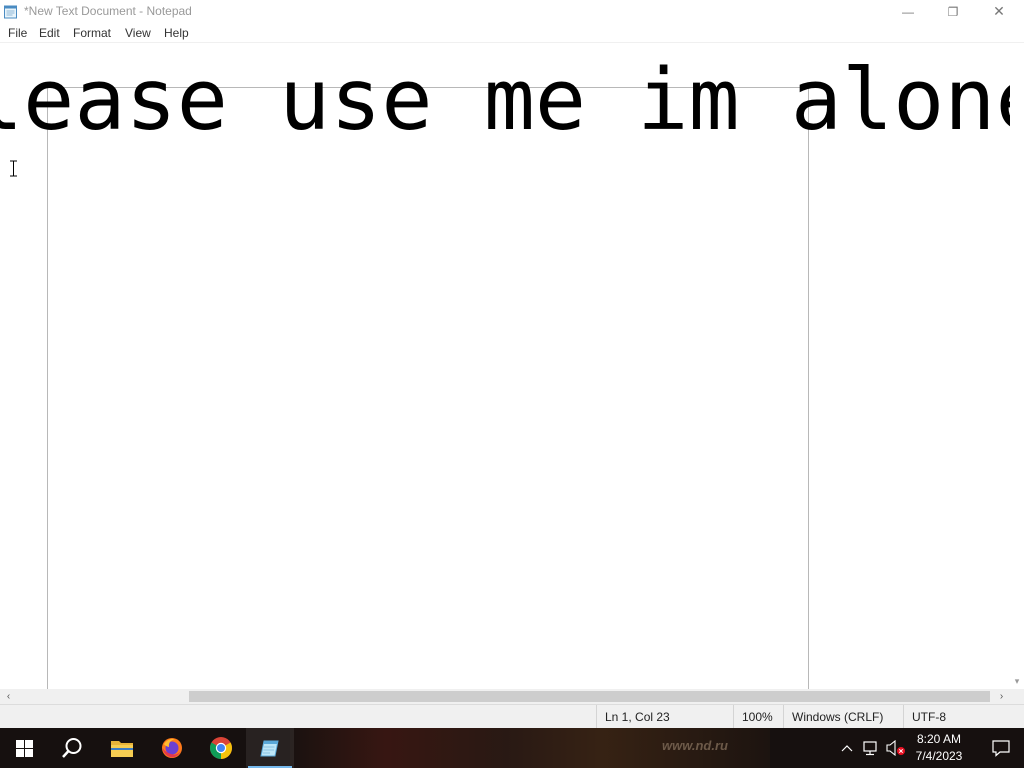 The image size is (1024, 768). What do you see at coordinates (108, 11) in the screenshot?
I see `window-title: *New Text Document - Notepad` at bounding box center [108, 11].